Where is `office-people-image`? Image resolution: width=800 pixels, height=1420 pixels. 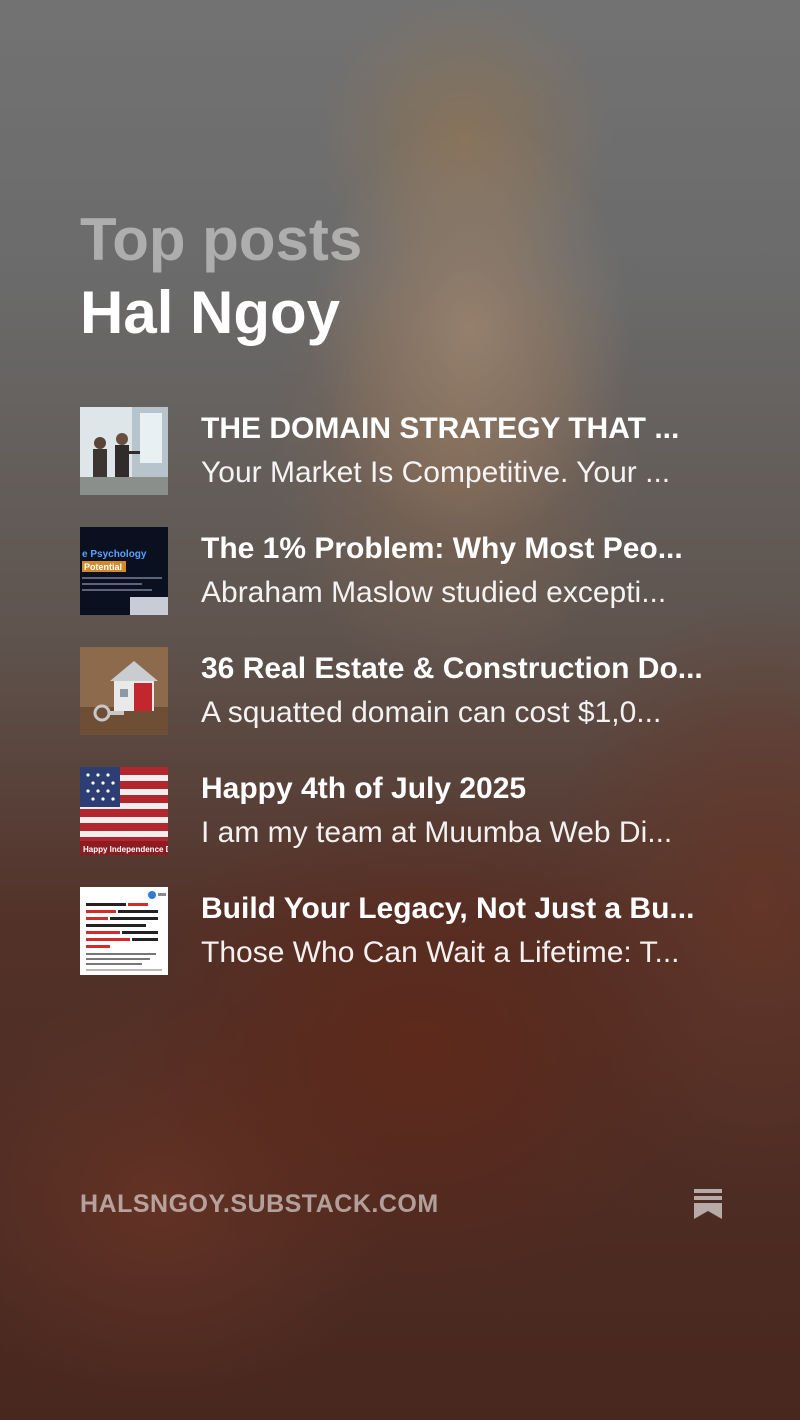 office-people-image is located at coordinates (124, 451).